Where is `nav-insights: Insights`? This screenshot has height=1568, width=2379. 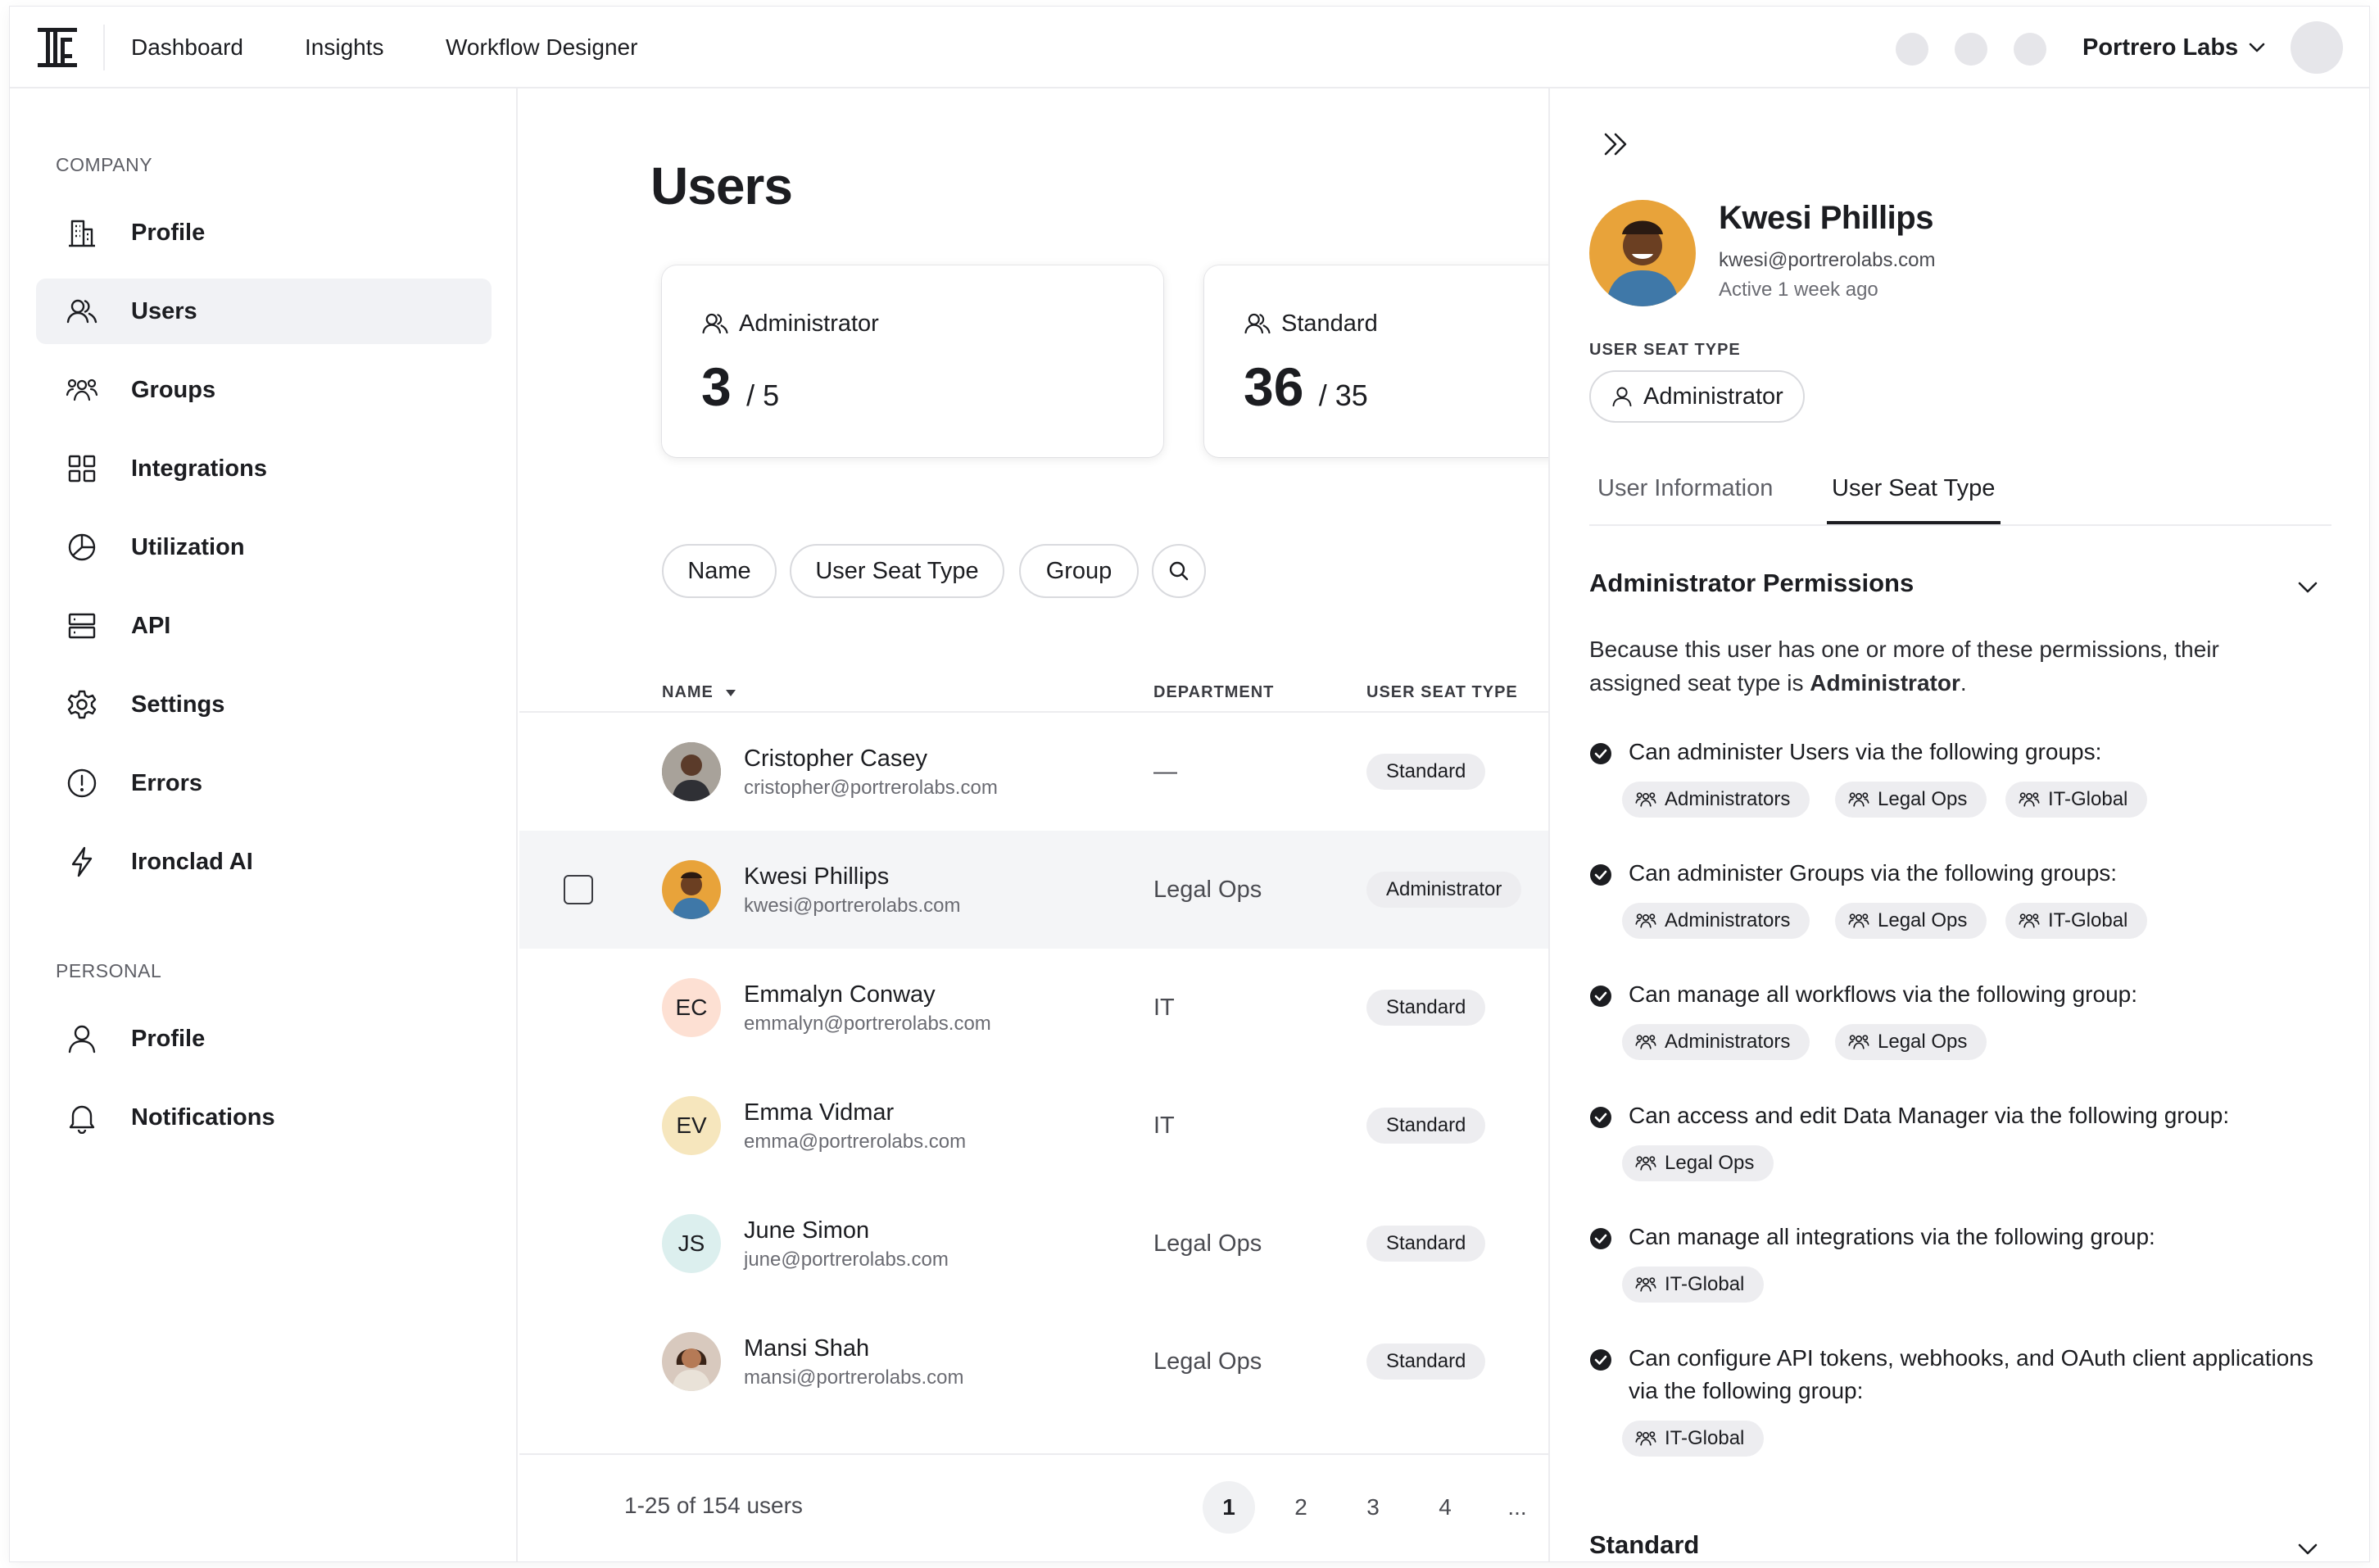
nav-insights: Insights is located at coordinates (344, 47).